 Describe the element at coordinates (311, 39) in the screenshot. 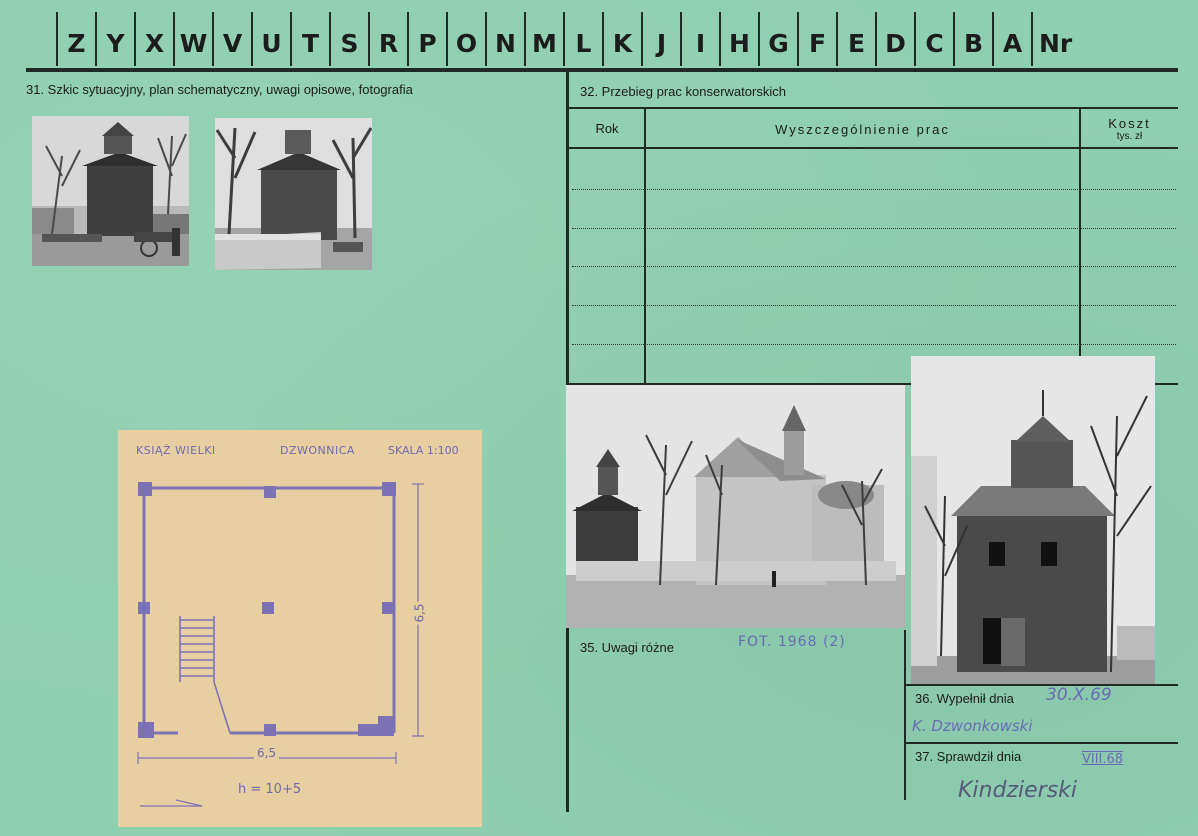

I see `index-letter-cell: T` at that location.